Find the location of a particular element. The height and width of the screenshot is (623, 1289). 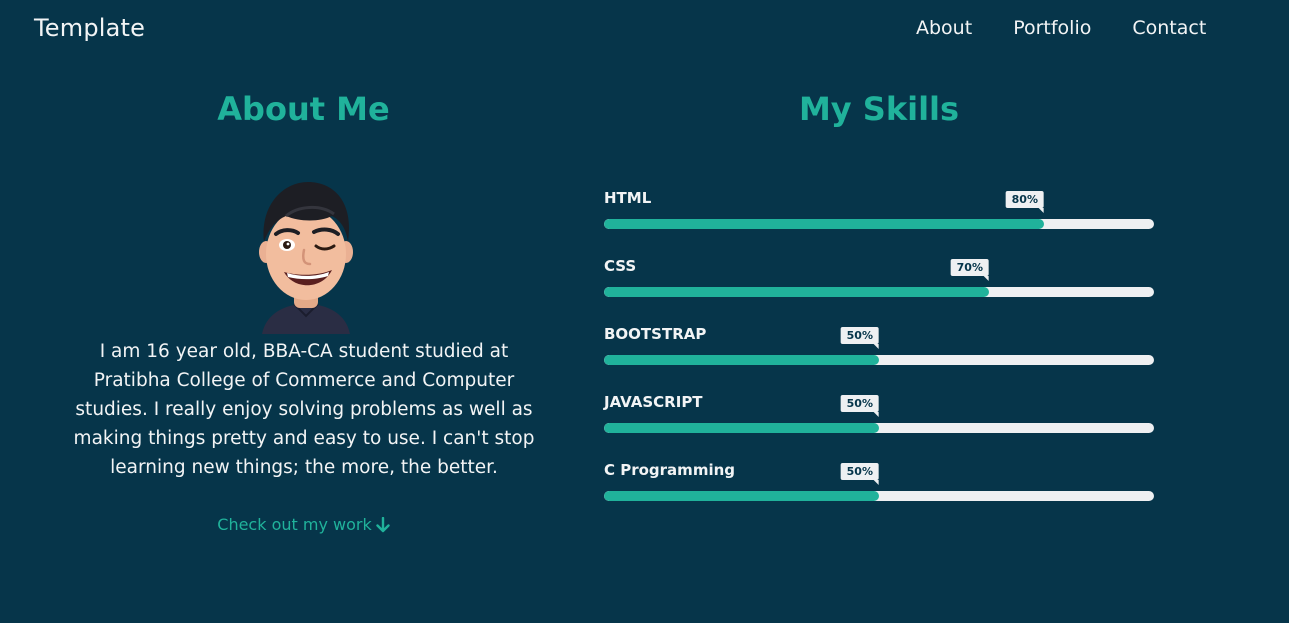

check-out-work-link: Check out my work is located at coordinates (303, 524).